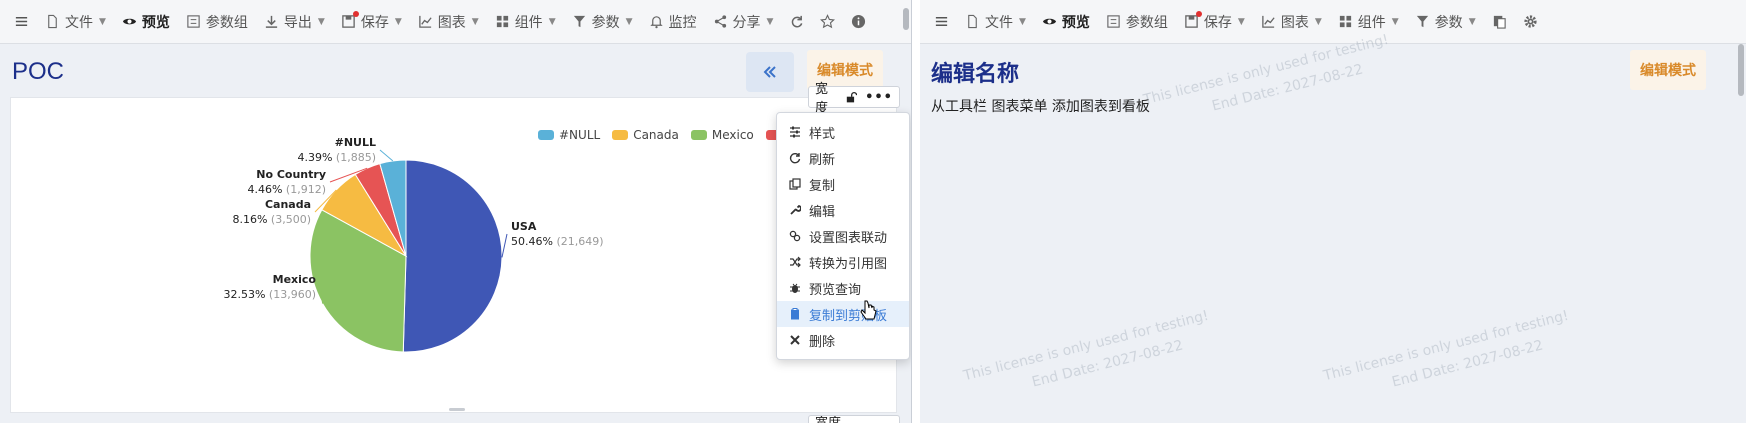  I want to click on share-label: 分享, so click(746, 22).